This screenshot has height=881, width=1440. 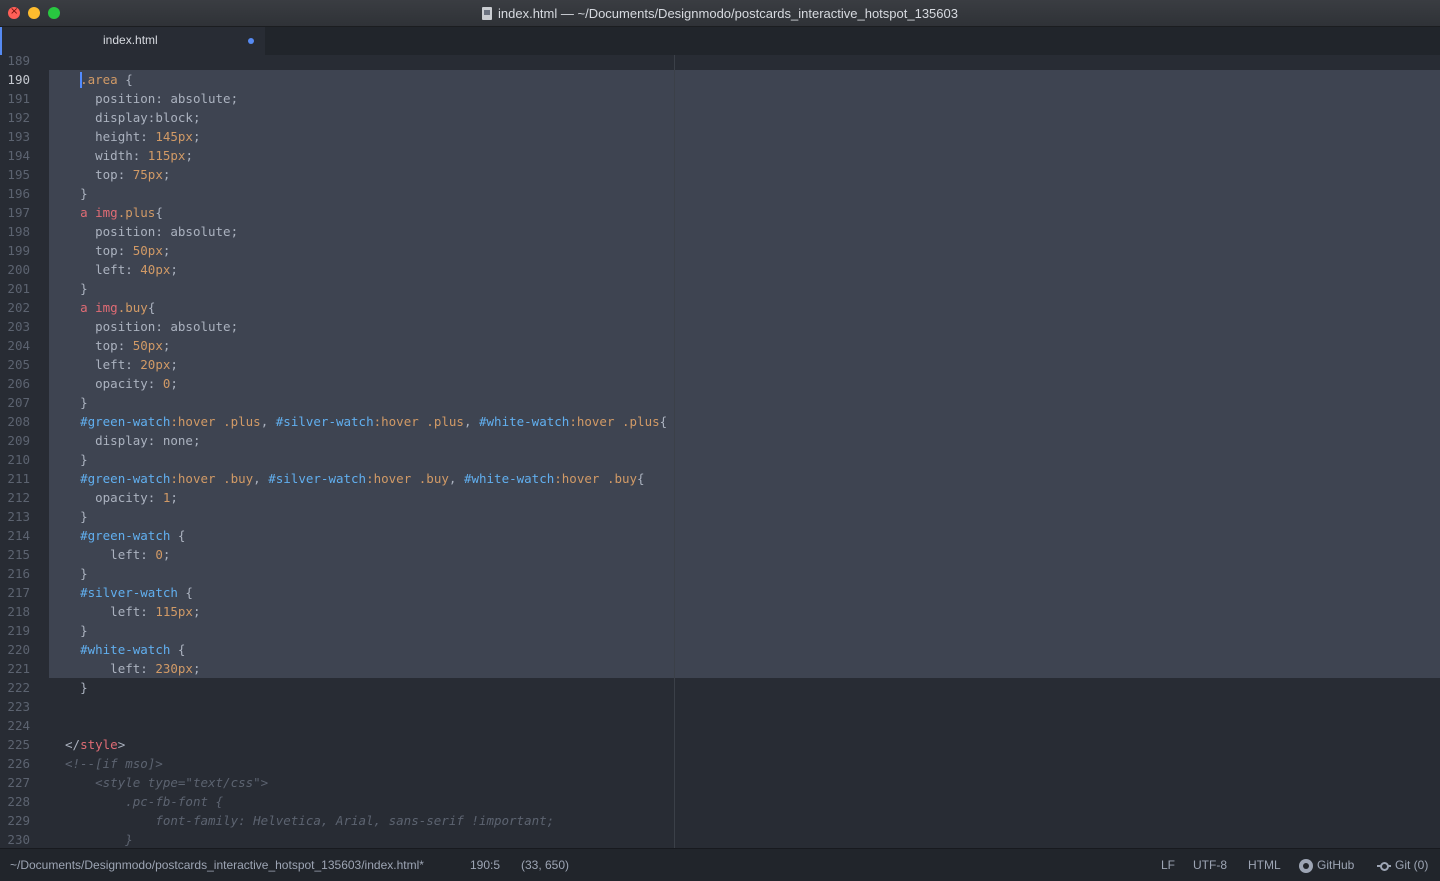 I want to click on code-line: 225 </style>, so click(x=720, y=744).